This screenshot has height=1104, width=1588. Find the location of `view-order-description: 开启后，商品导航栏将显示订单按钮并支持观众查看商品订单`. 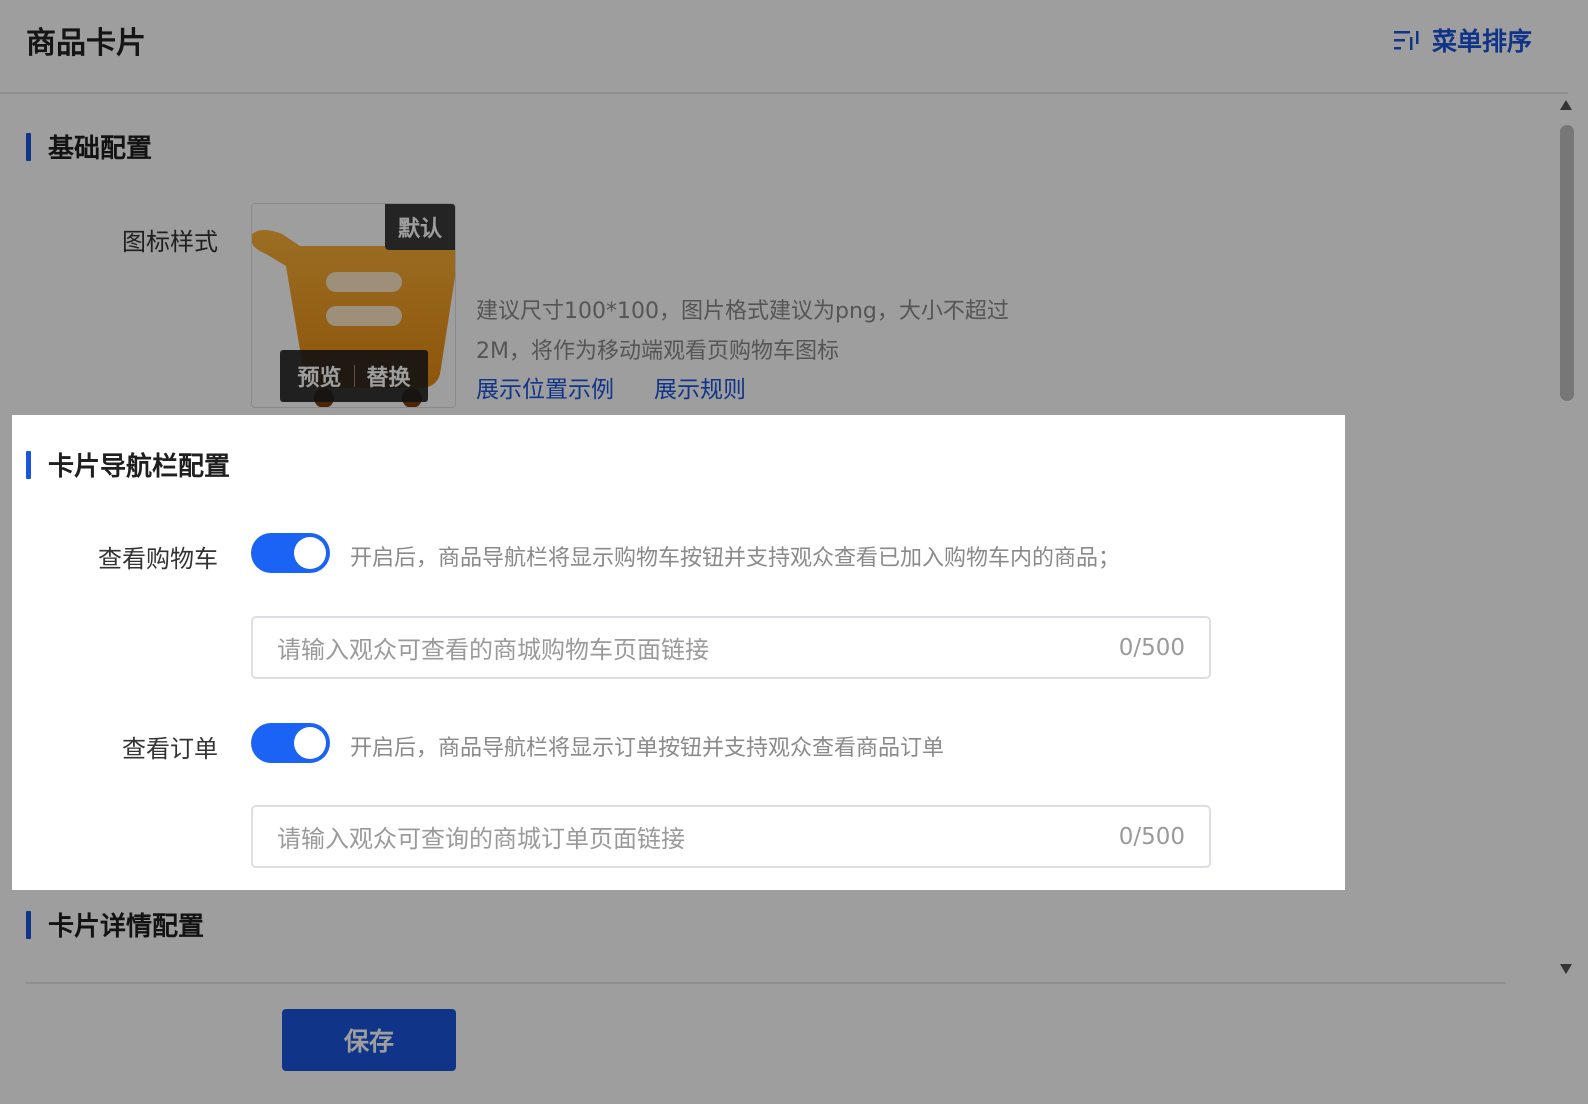

view-order-description: 开启后，商品导航栏将显示订单按钮并支持观众查看商品订单 is located at coordinates (647, 748).